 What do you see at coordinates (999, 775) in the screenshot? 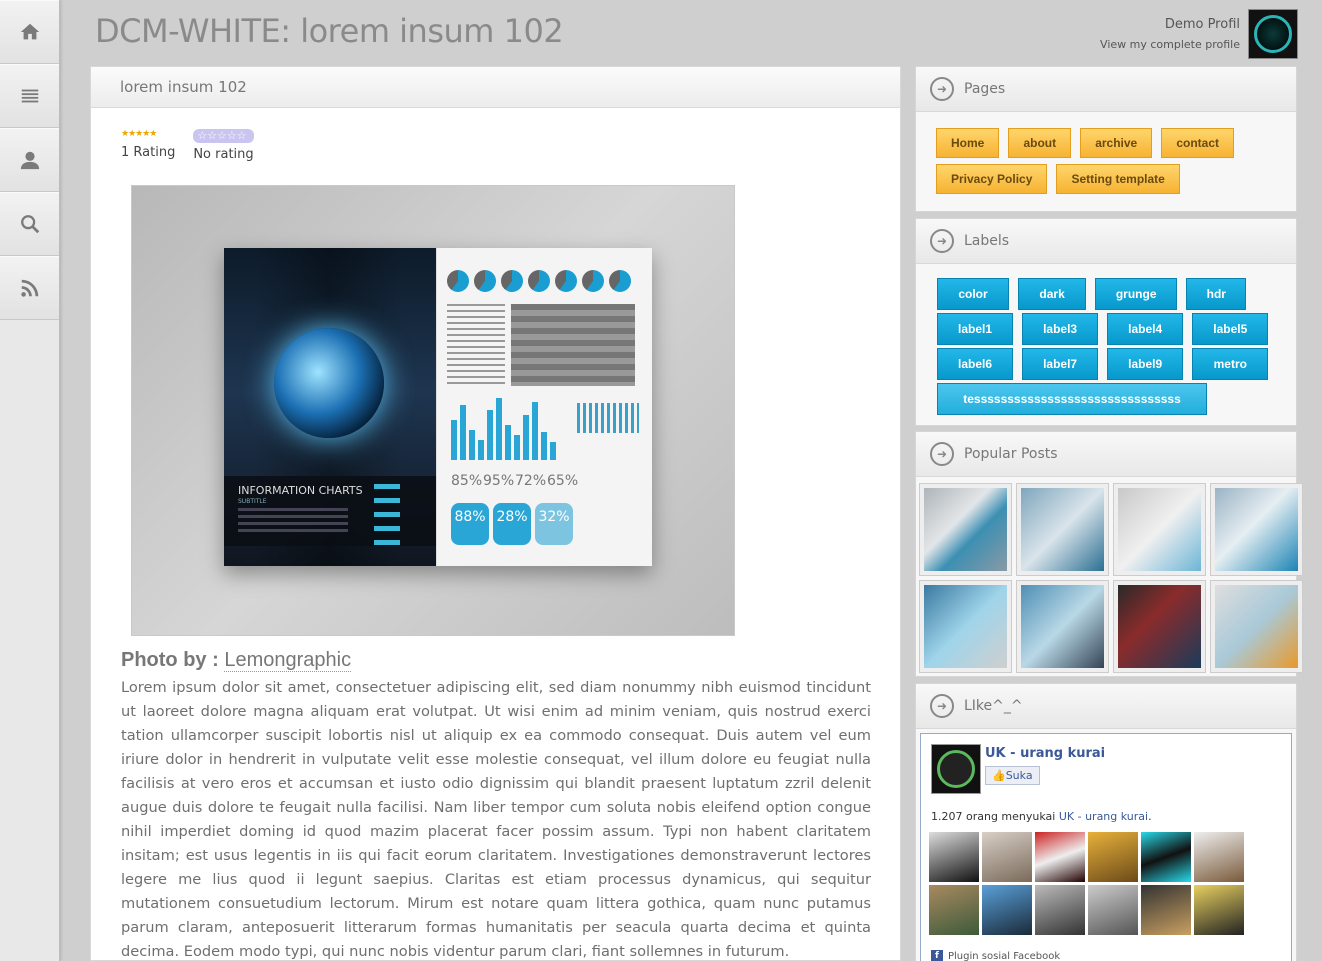
I see `thumbs-up-icon: 👍` at bounding box center [999, 775].